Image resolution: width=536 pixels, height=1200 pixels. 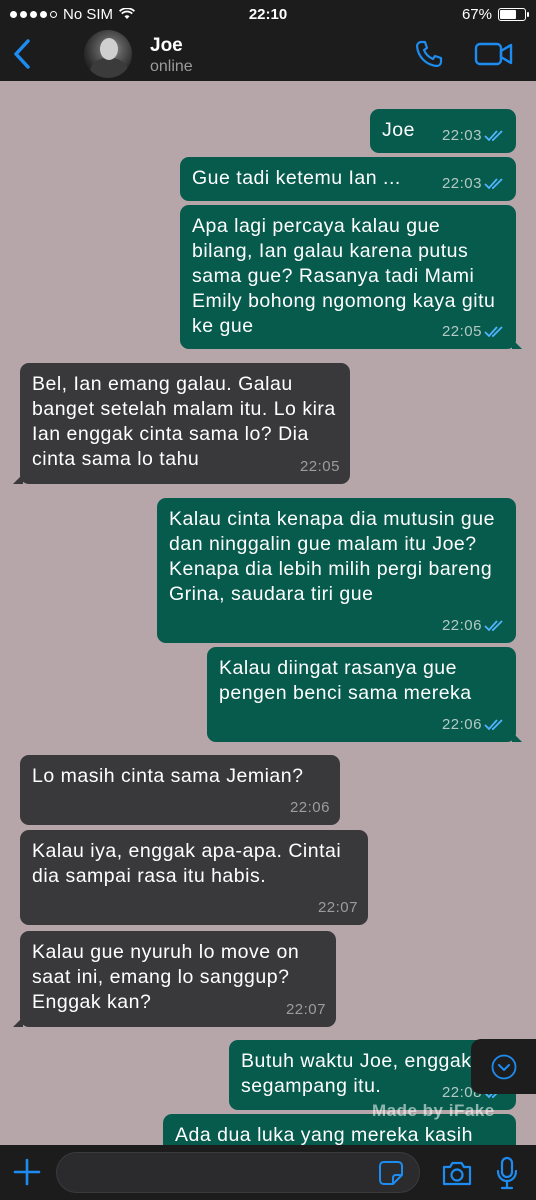 What do you see at coordinates (168, 776) in the screenshot?
I see `message-text: Lo masih cinta sama Jemian?` at bounding box center [168, 776].